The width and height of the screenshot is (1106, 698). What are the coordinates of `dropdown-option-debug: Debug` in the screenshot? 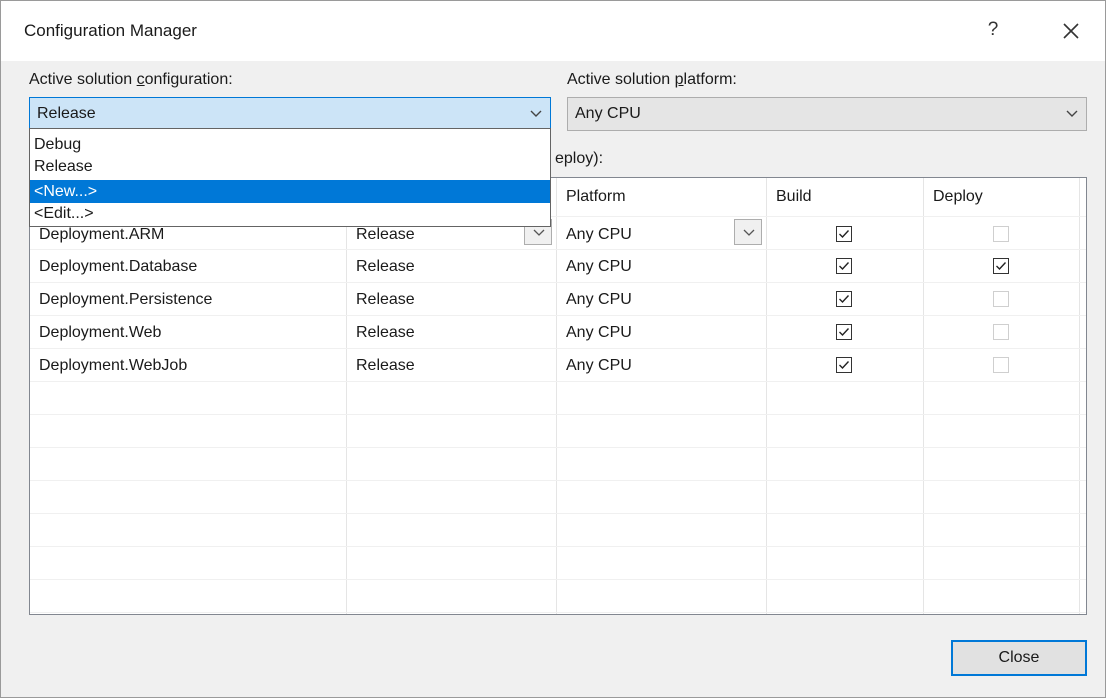 It's located at (290, 145).